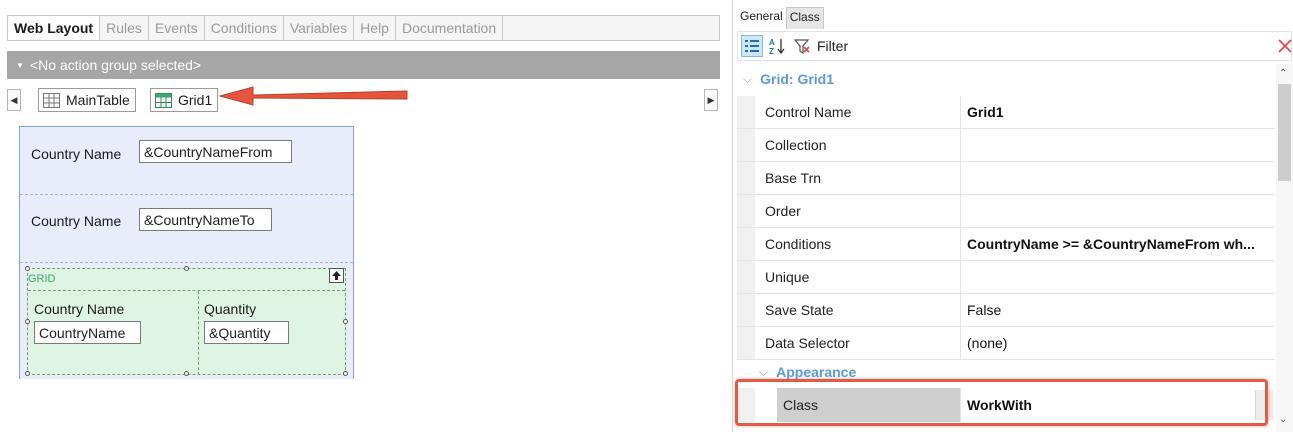 The height and width of the screenshot is (432, 1293). What do you see at coordinates (87, 332) in the screenshot?
I see `grid-col-country-name-field: CountryName` at bounding box center [87, 332].